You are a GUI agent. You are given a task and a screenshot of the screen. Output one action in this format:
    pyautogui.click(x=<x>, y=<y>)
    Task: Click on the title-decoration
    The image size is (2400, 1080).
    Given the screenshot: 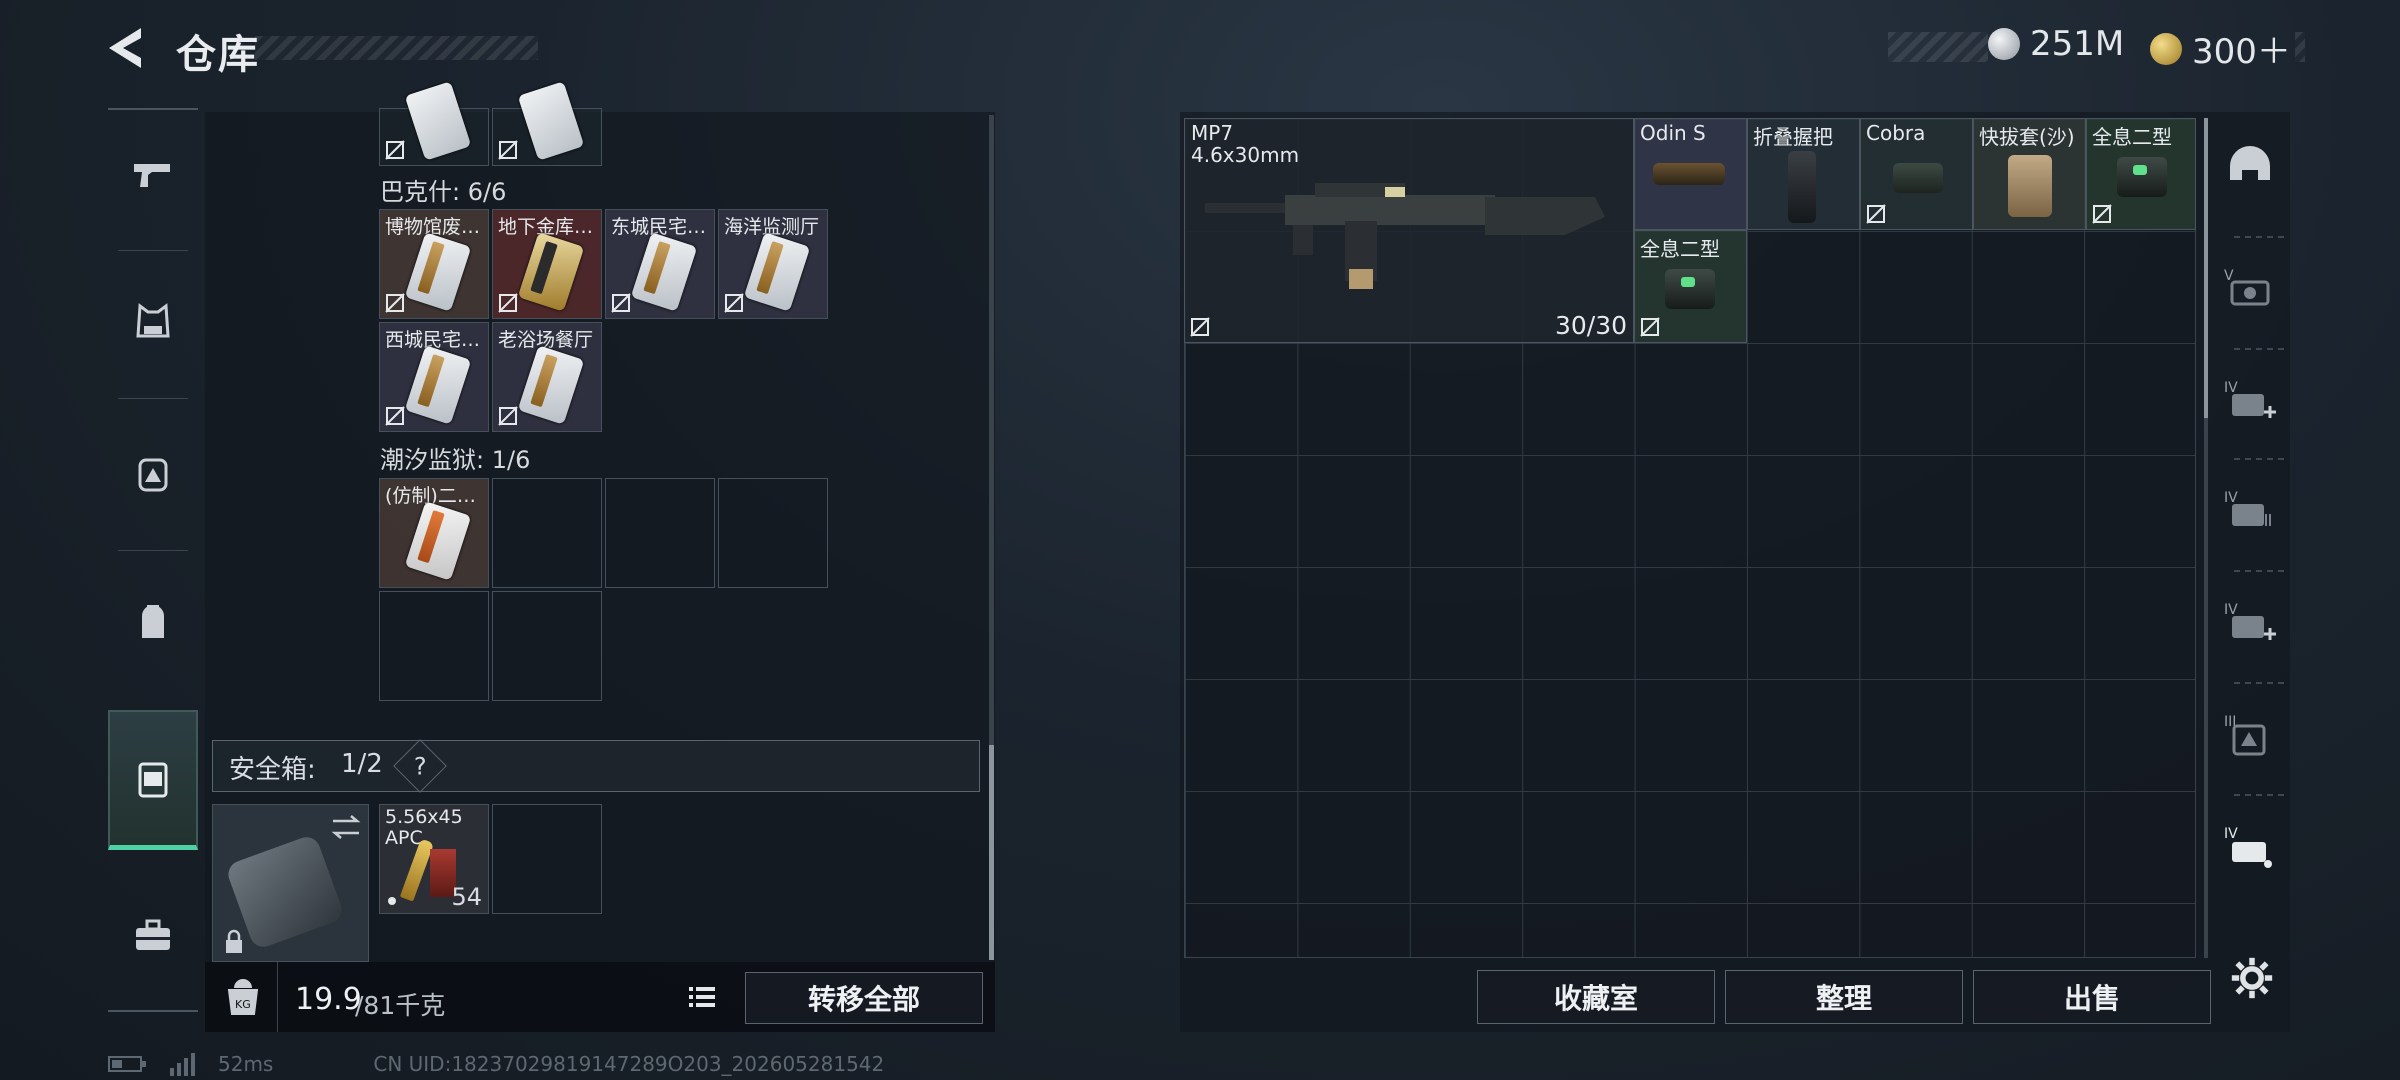 What is the action you would take?
    pyautogui.click(x=396, y=48)
    